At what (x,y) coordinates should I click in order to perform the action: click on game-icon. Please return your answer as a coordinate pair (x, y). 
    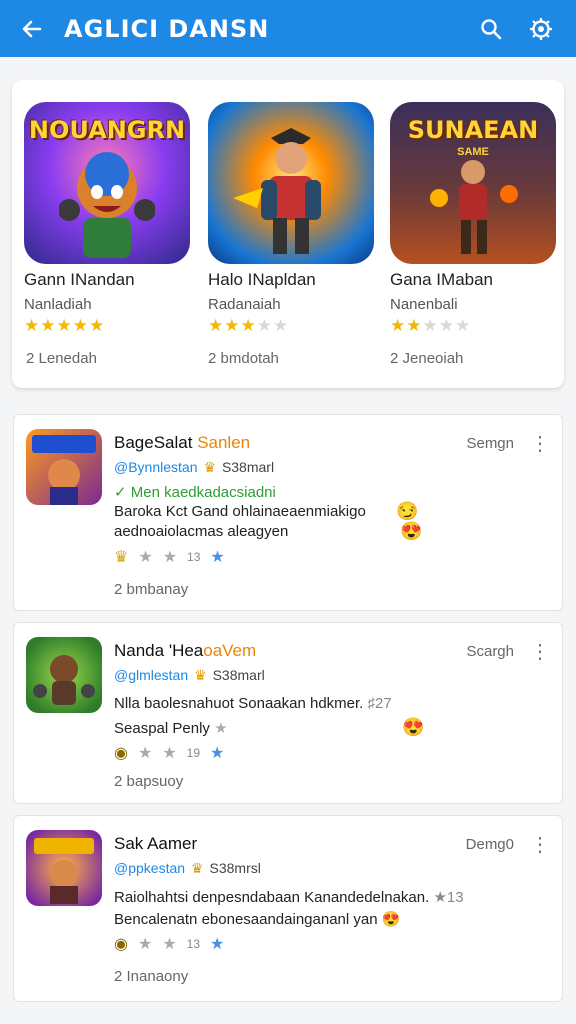
    Looking at the image, I should click on (291, 183).